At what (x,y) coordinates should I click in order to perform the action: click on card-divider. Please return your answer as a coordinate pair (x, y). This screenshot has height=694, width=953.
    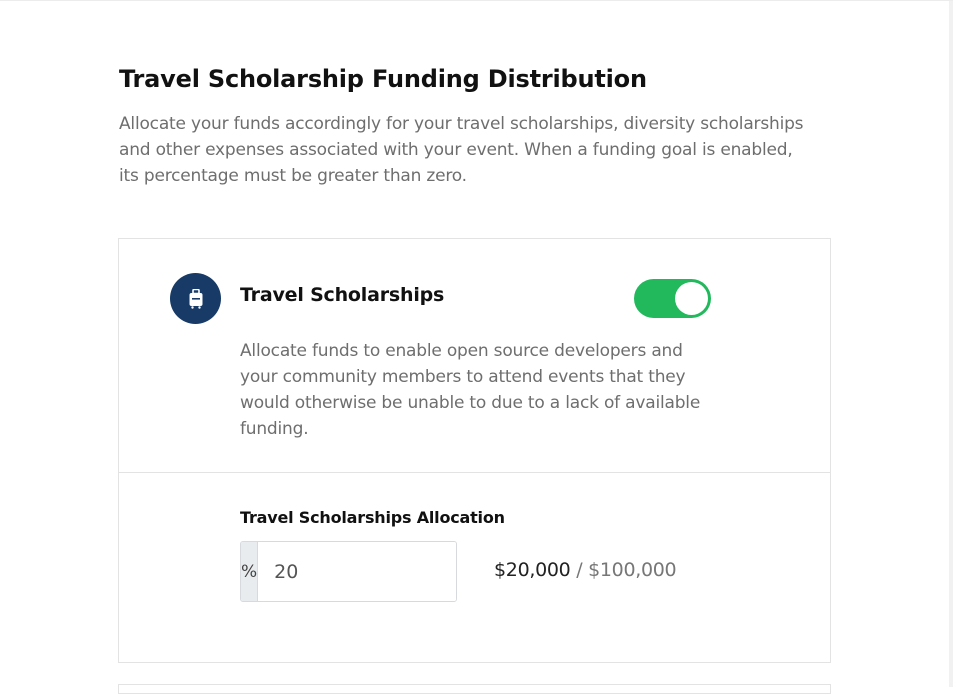
    Looking at the image, I should click on (474, 472).